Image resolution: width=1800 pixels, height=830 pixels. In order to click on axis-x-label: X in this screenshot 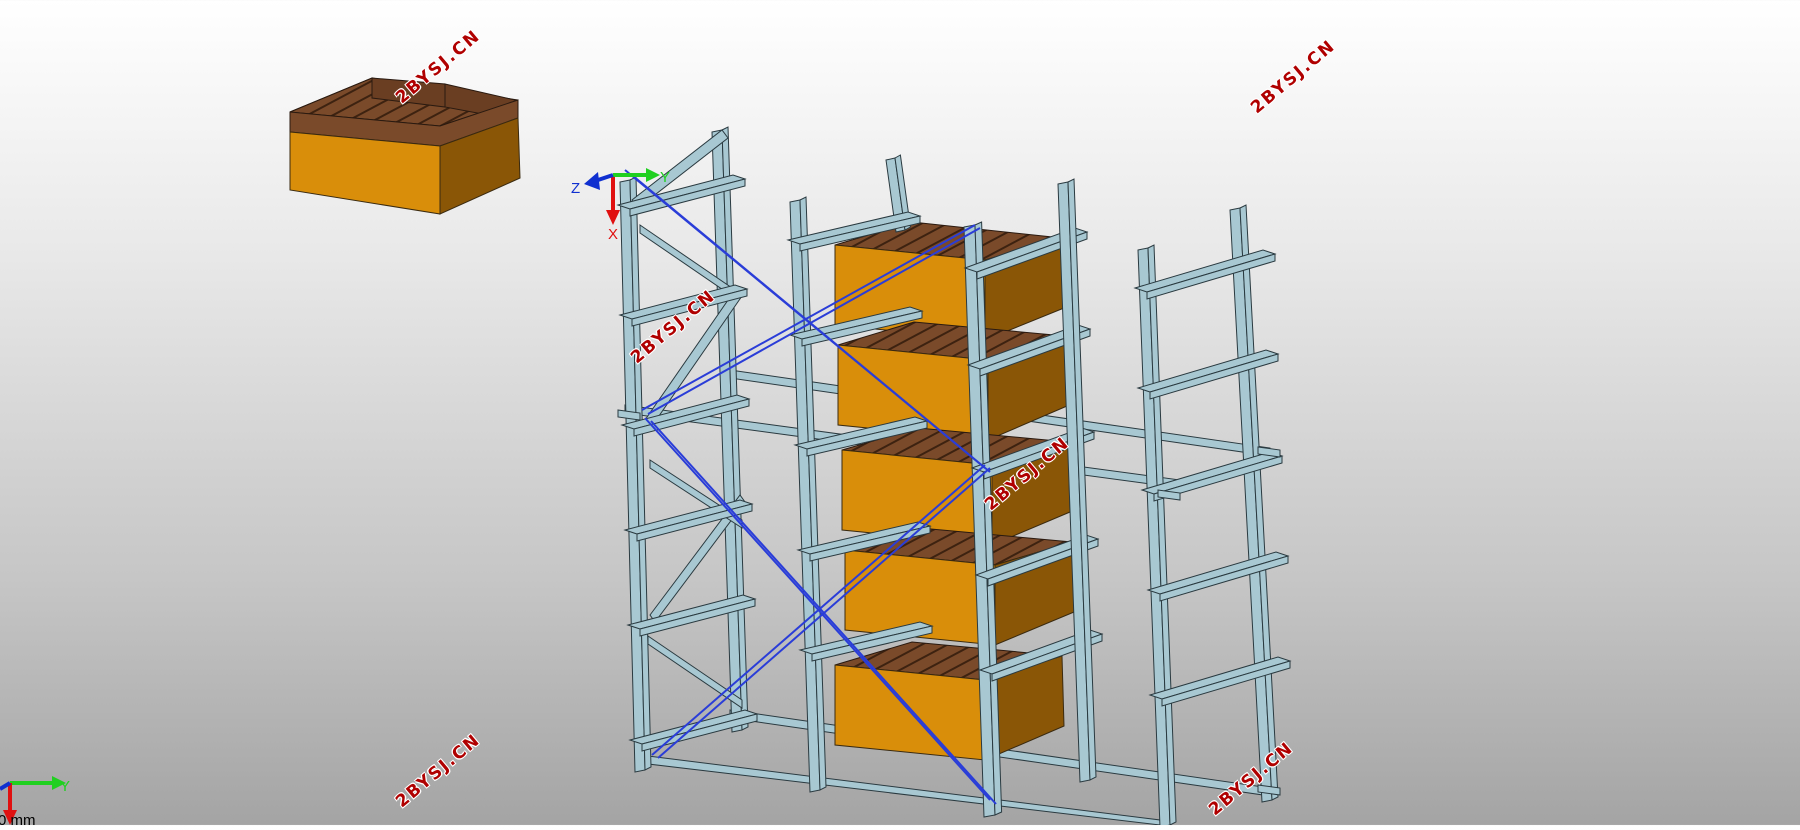, I will do `click(613, 234)`.